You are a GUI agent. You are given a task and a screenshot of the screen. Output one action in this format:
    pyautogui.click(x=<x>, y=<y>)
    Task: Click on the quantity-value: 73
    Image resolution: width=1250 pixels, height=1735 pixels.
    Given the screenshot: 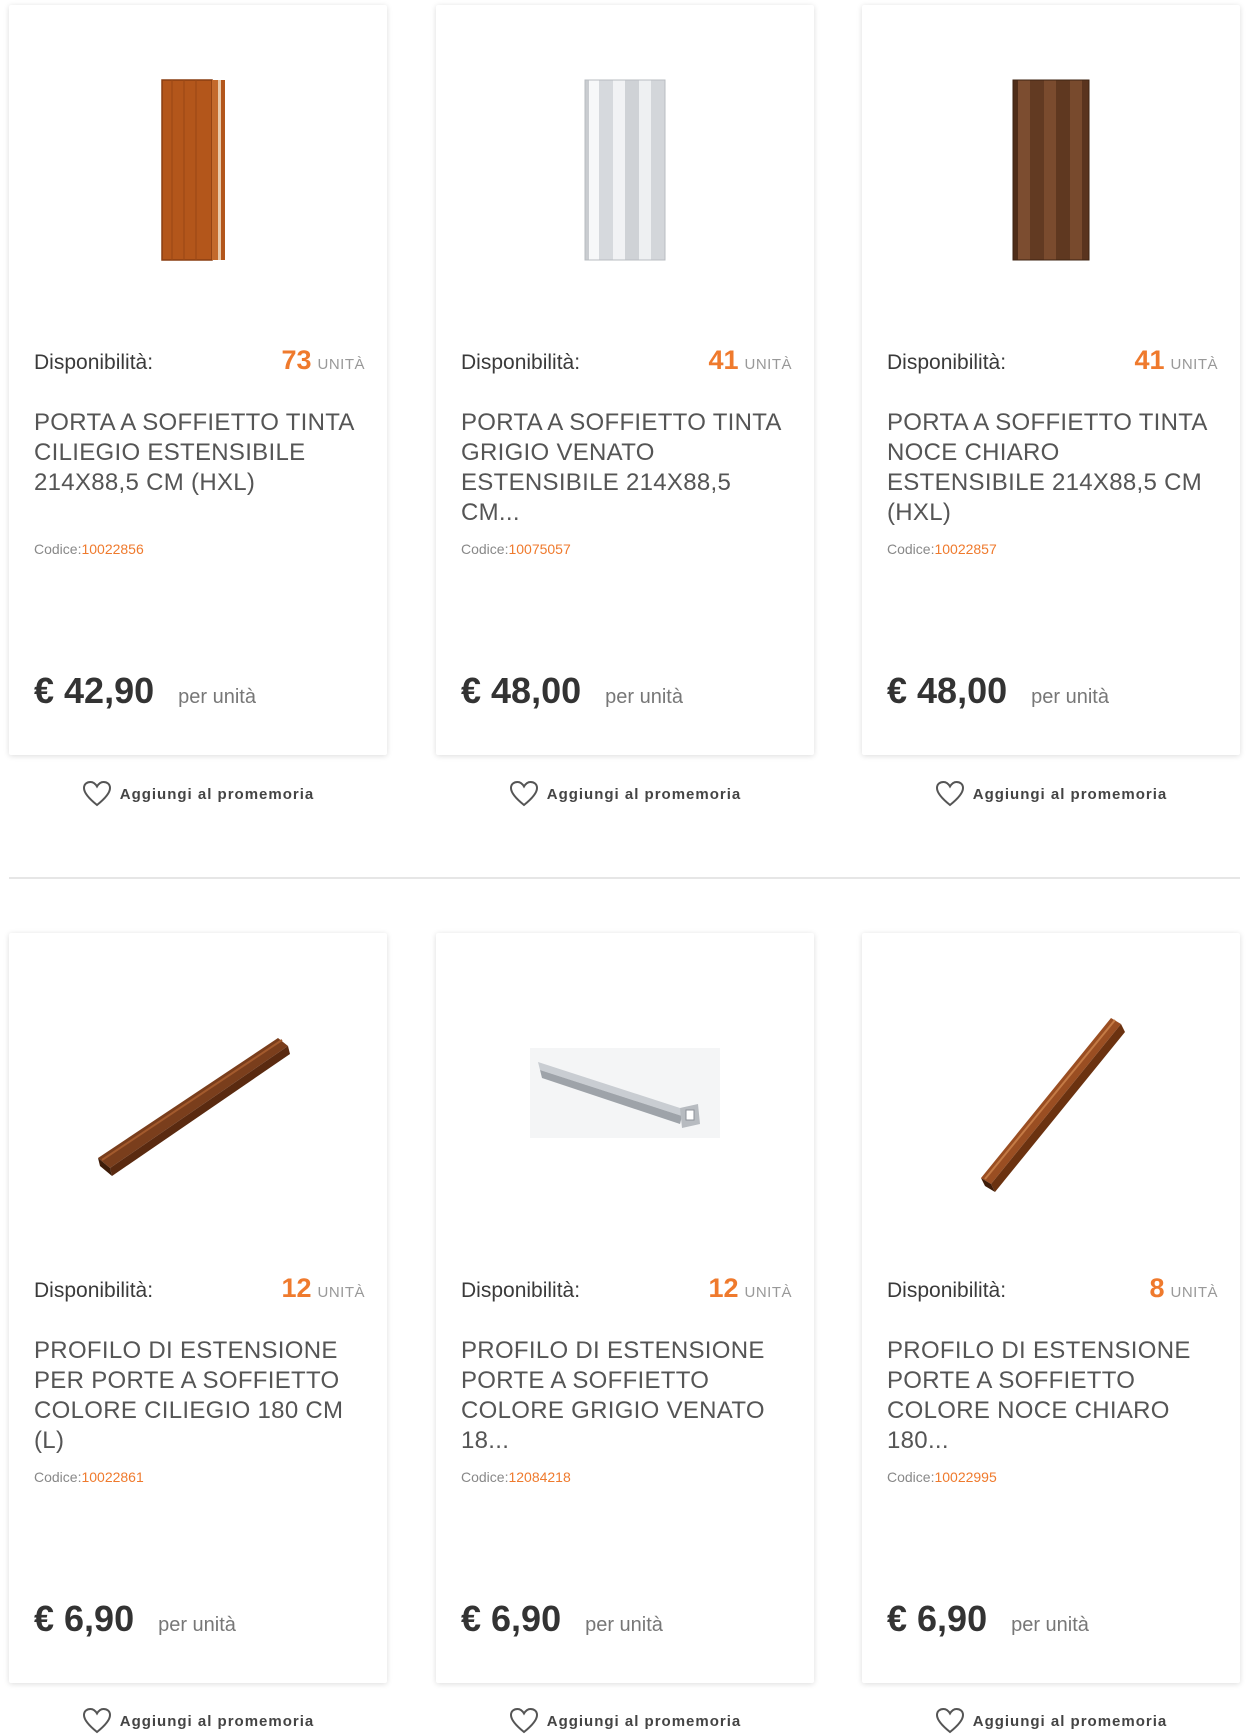 What is the action you would take?
    pyautogui.click(x=296, y=360)
    